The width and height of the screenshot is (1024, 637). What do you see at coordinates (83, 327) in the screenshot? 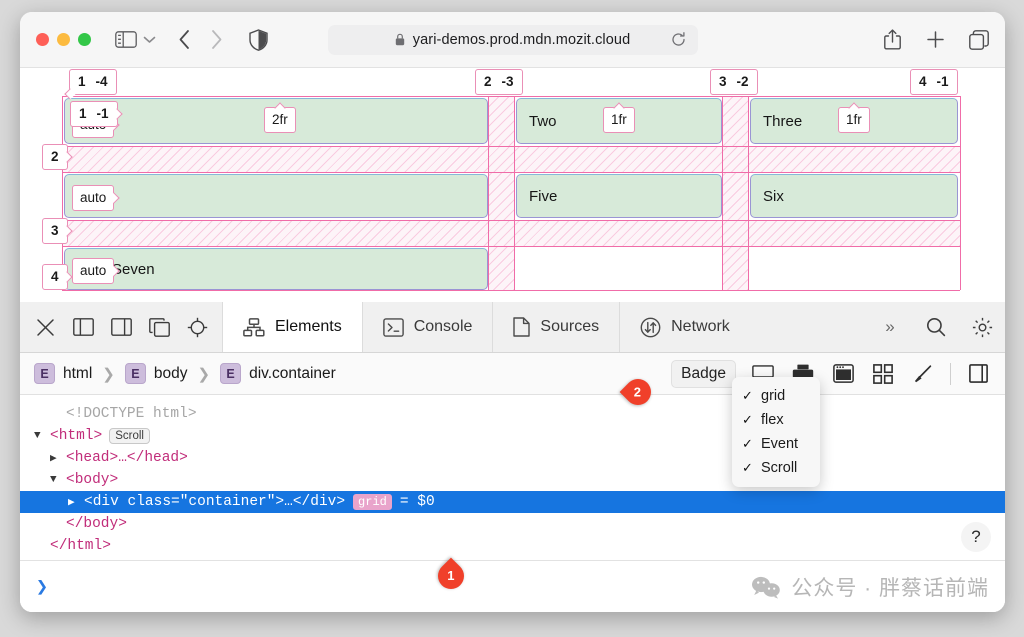
I see `dock-left-icon` at bounding box center [83, 327].